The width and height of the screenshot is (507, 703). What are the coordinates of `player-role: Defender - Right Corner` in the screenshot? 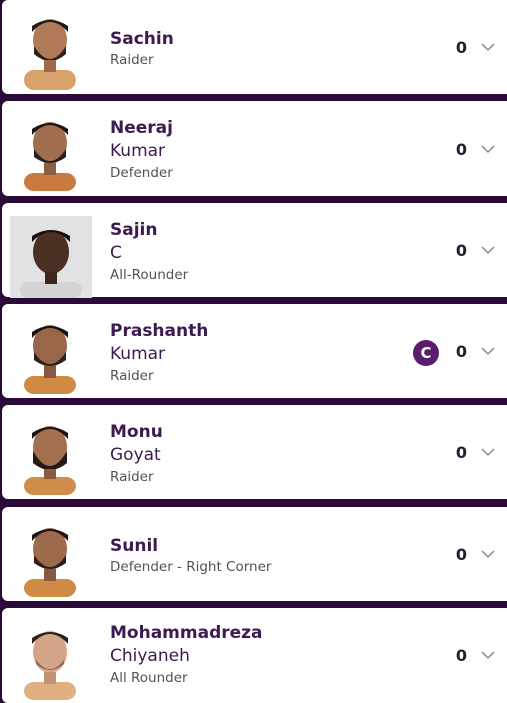 It's located at (191, 567).